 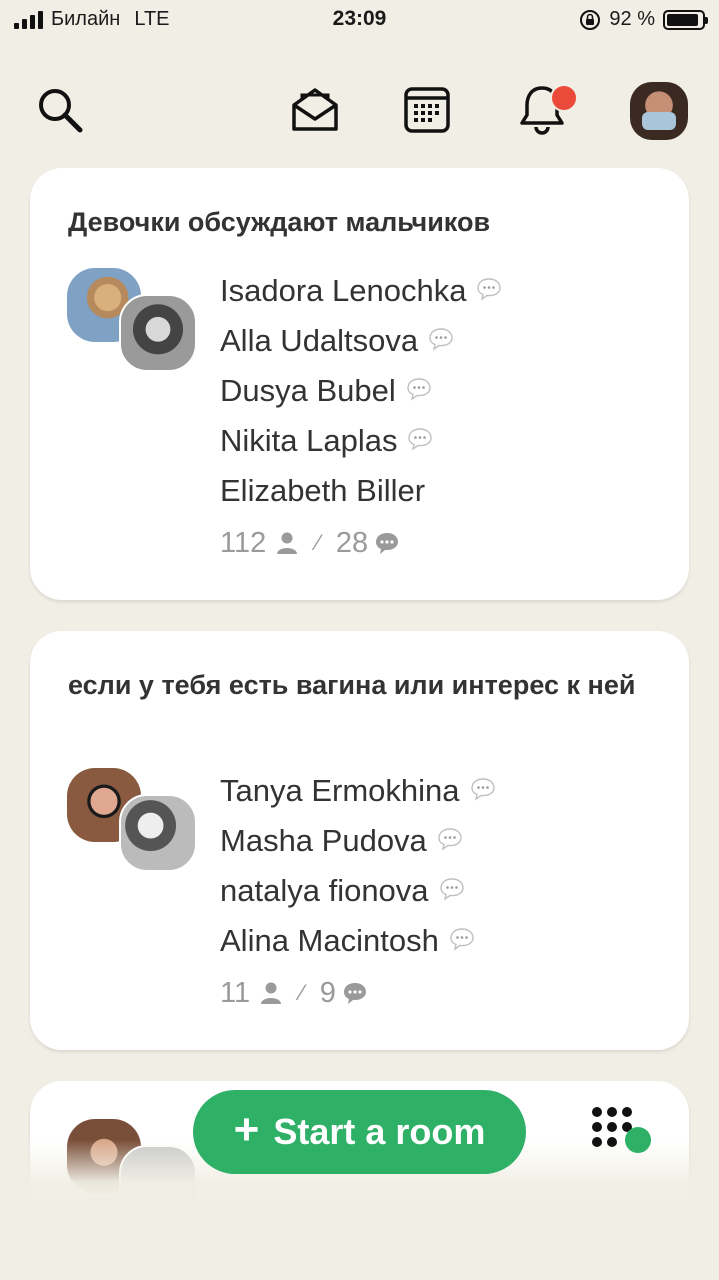 What do you see at coordinates (324, 890) in the screenshot?
I see `speaker-name: natalya fionova` at bounding box center [324, 890].